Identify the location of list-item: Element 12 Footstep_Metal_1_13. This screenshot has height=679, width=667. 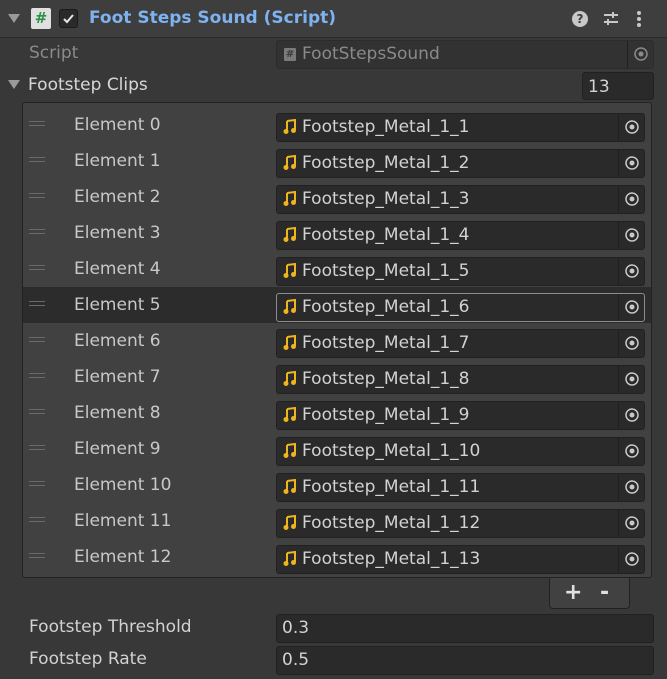
(337, 557).